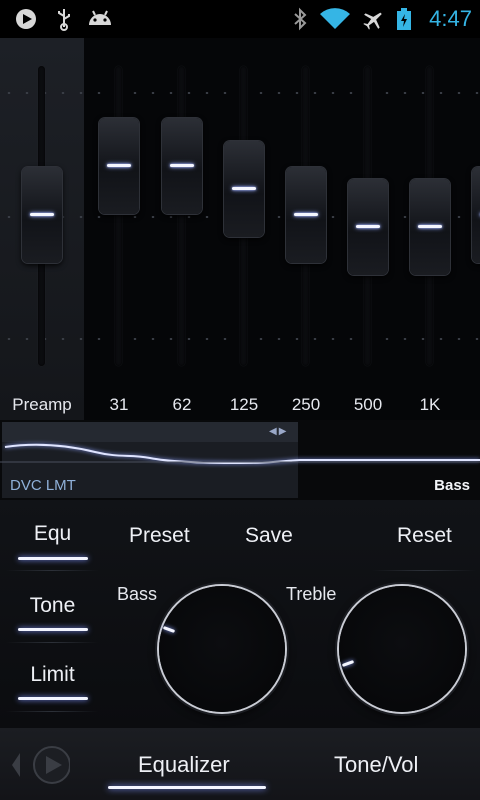 The width and height of the screenshot is (480, 800). Describe the element at coordinates (52, 533) in the screenshot. I see `tab-equ-label: Equ` at that location.